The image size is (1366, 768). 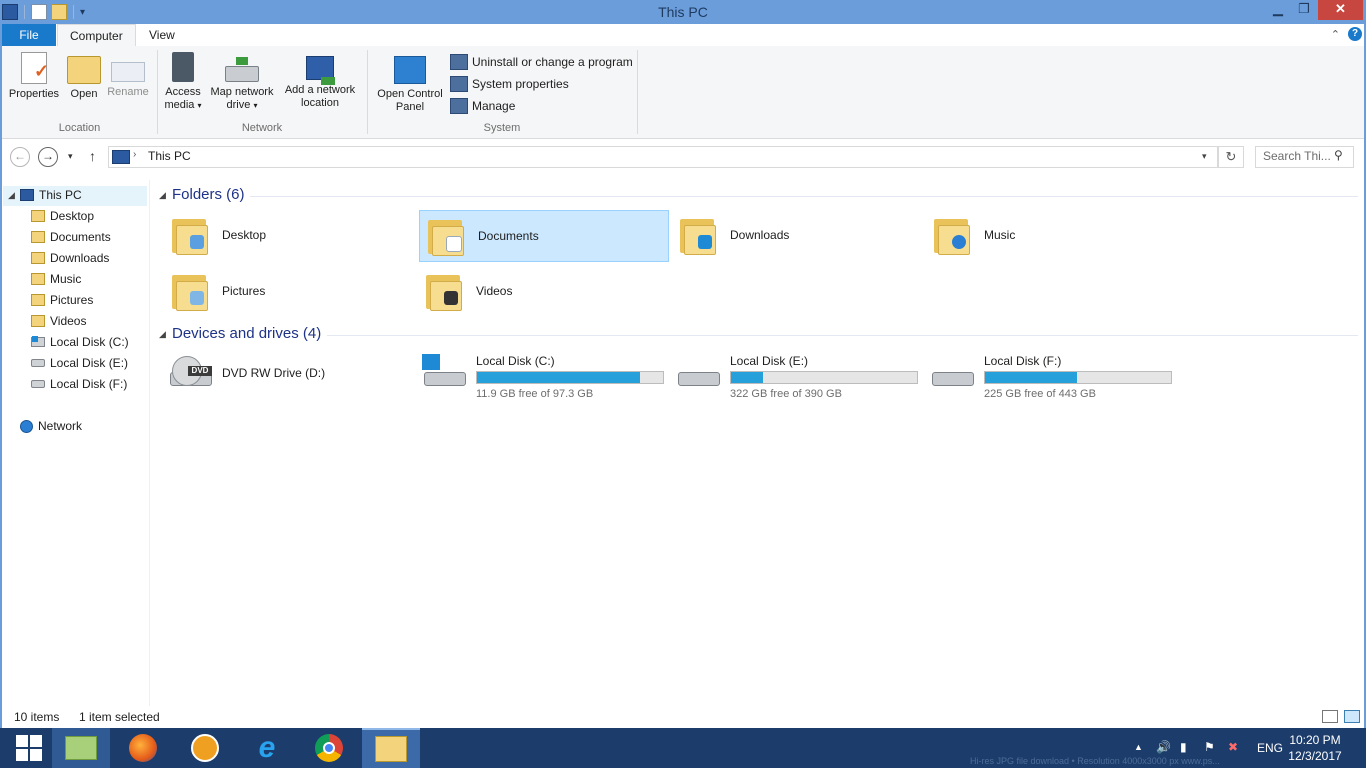 What do you see at coordinates (267, 748) in the screenshot?
I see `taskbar-internet-explorer: e` at bounding box center [267, 748].